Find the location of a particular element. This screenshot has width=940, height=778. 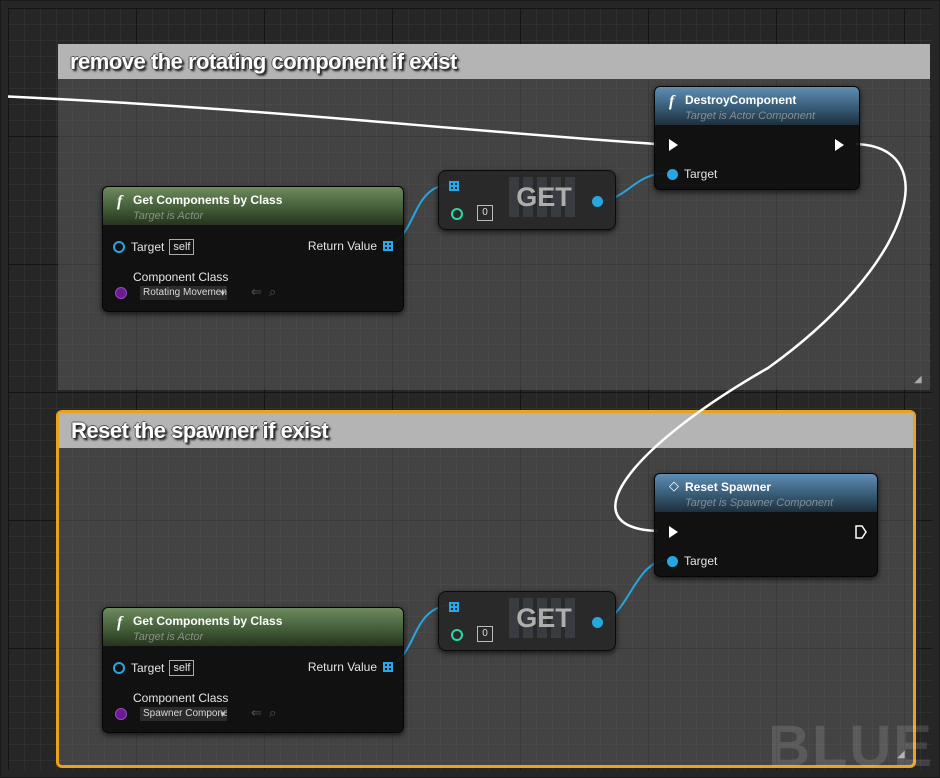

node-title: DestroyComponent is located at coordinates (741, 100).